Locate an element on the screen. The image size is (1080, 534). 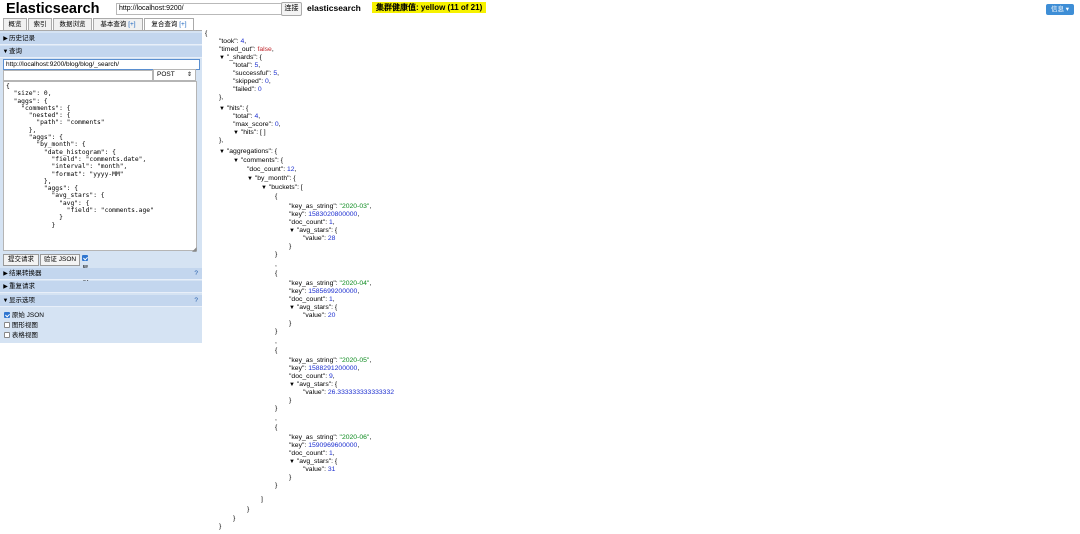
bucket-key-as-string: "key_as_string": "2020-03", is located at coordinates (330, 206).